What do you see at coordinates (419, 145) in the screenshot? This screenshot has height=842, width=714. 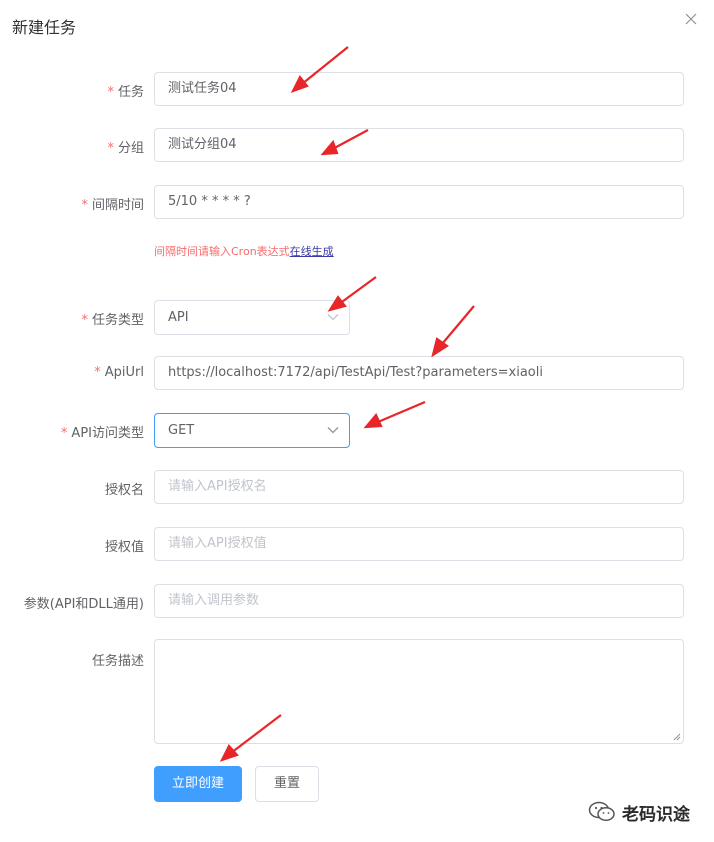 I see `group-input: 测试分组04` at bounding box center [419, 145].